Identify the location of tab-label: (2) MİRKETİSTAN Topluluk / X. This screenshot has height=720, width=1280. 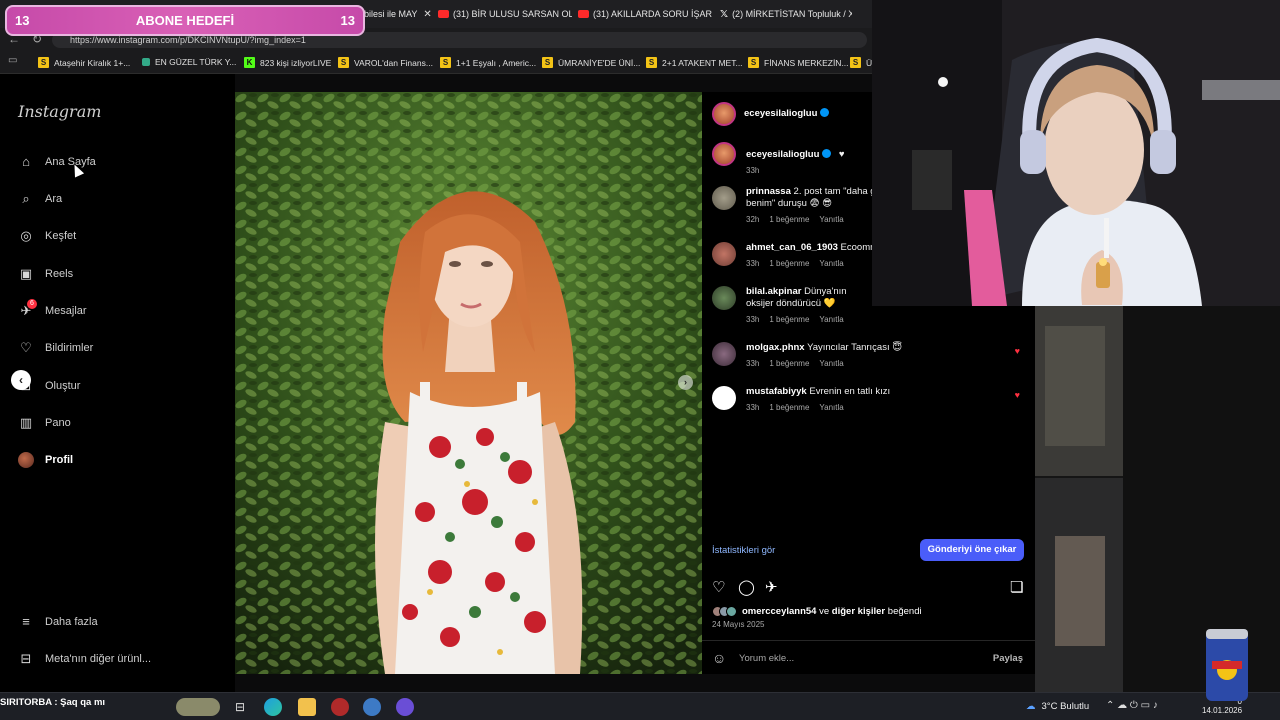
(792, 14).